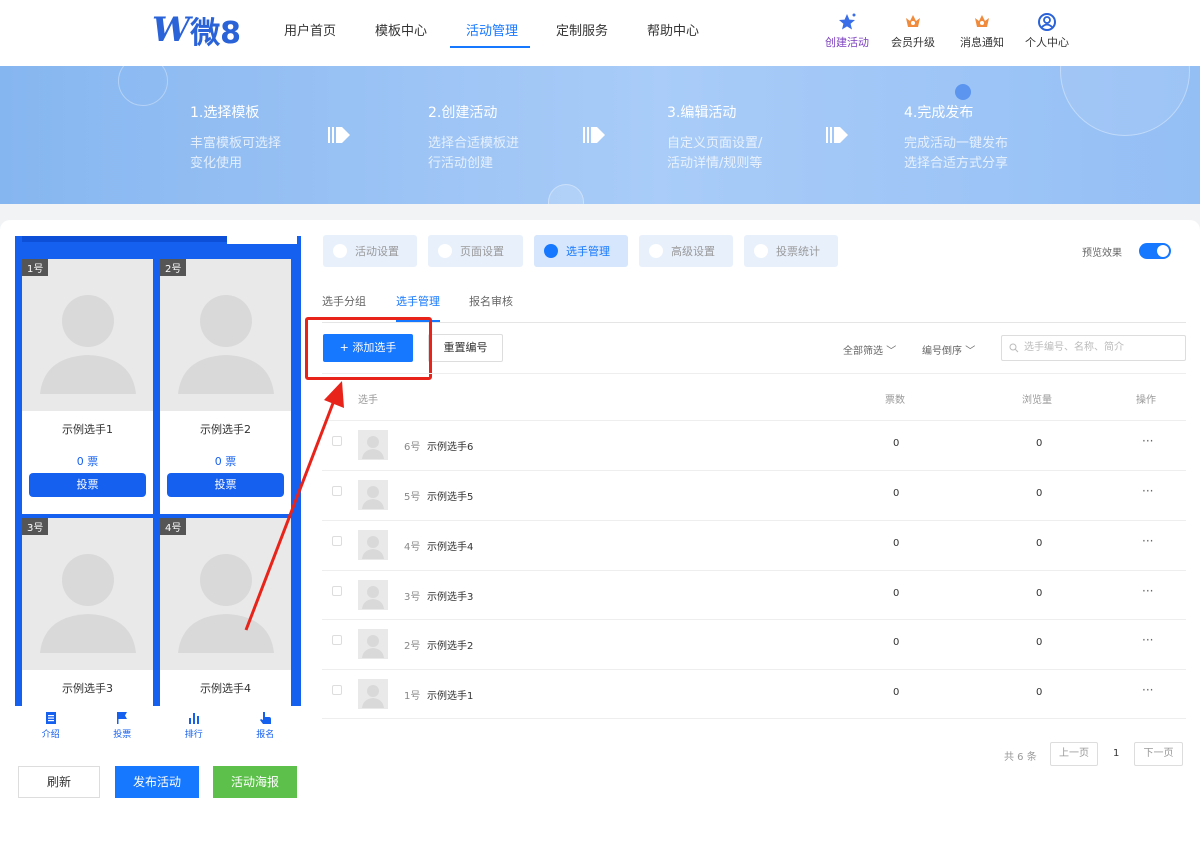 This screenshot has height=850, width=1200. What do you see at coordinates (491, 301) in the screenshot?
I see `subtab-review: 报名审核` at bounding box center [491, 301].